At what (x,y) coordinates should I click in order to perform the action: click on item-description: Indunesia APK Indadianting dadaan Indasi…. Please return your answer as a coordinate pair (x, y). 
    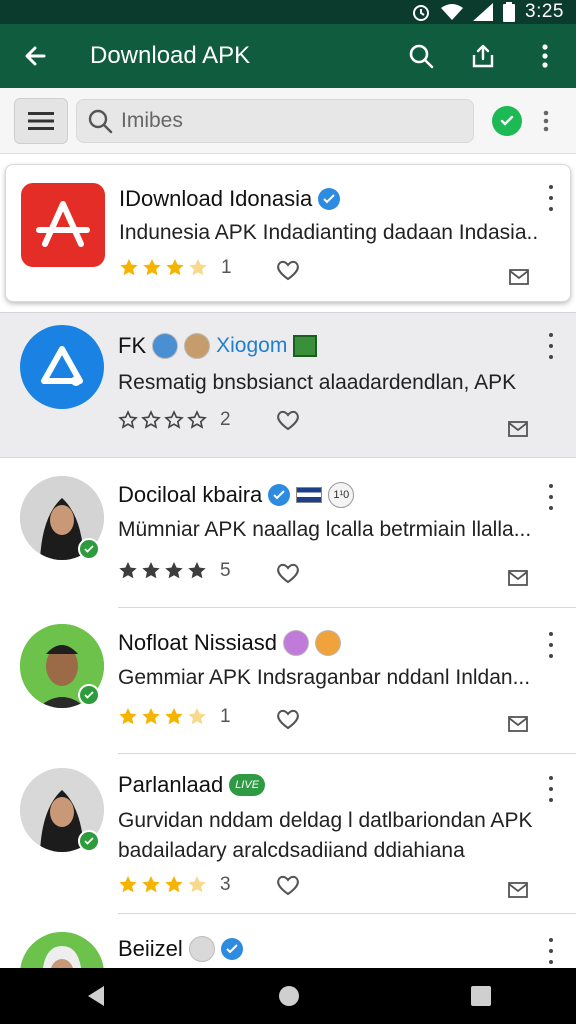
    Looking at the image, I should click on (329, 232).